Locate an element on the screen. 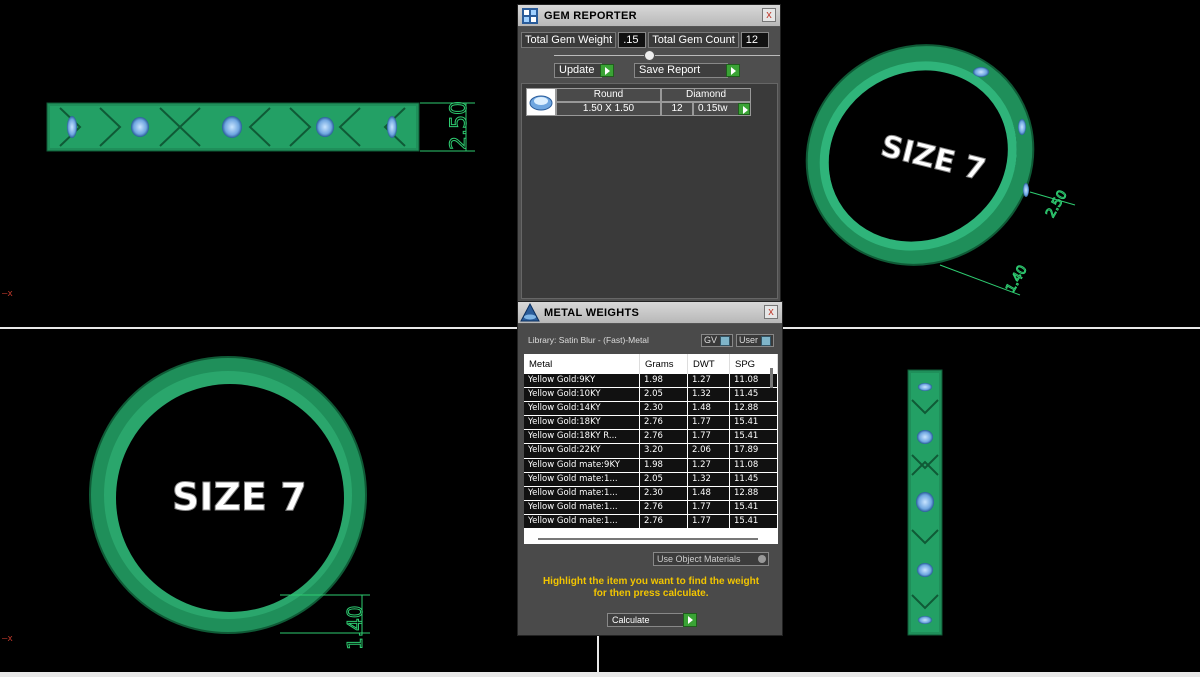 This screenshot has height=677, width=1200. column-header: Metal is located at coordinates (582, 364).